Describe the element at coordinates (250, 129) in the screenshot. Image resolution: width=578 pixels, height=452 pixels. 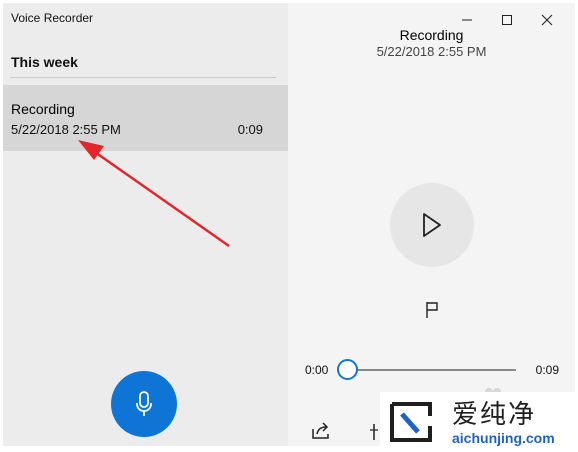
I see `recording-item-duration: 0:09` at that location.